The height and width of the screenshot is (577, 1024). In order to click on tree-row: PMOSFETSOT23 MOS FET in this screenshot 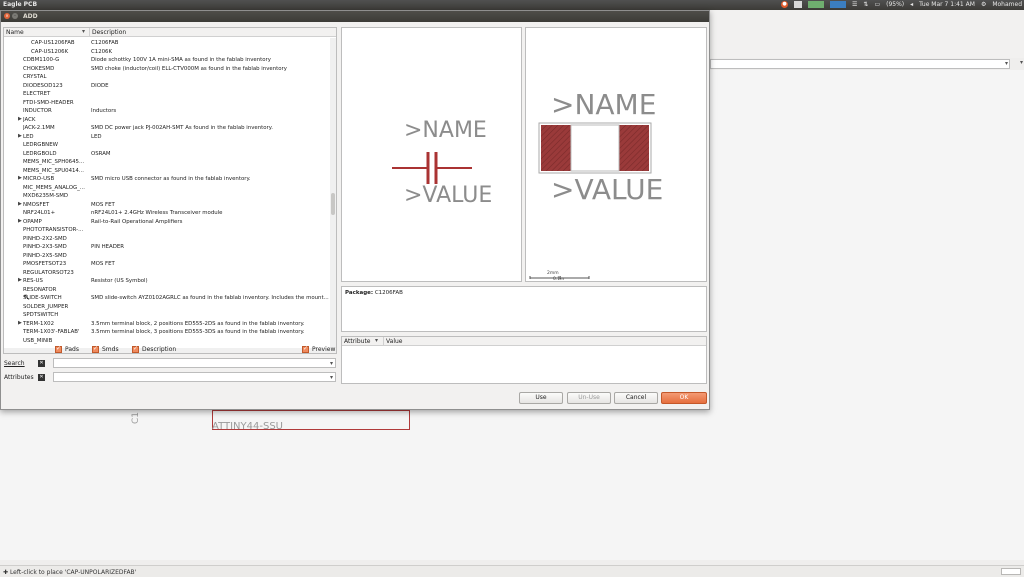, I will do `click(166, 264)`.